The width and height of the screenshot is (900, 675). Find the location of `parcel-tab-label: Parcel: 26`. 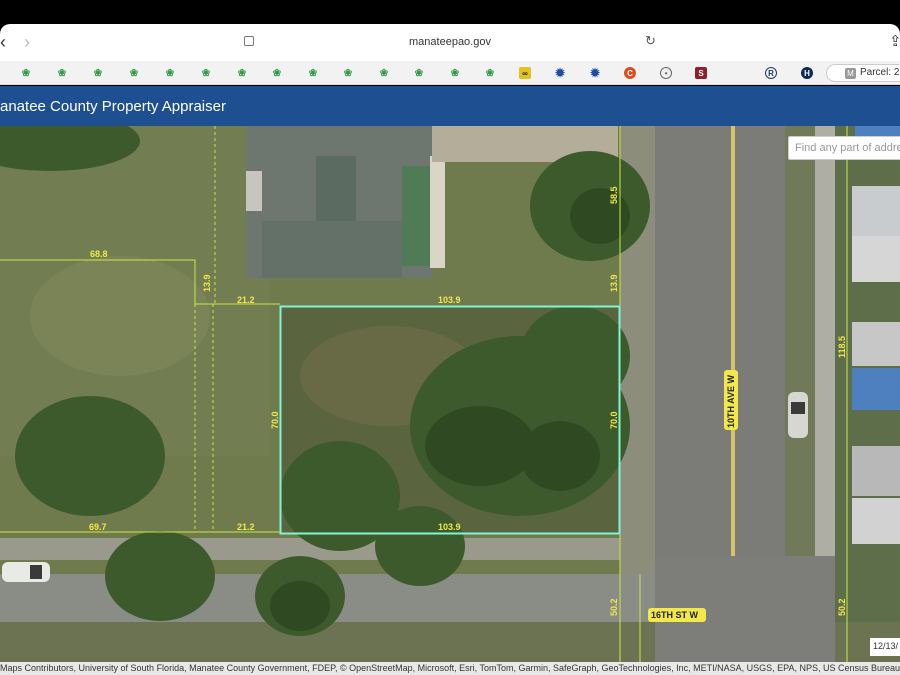

parcel-tab-label: Parcel: 26 is located at coordinates (880, 72).